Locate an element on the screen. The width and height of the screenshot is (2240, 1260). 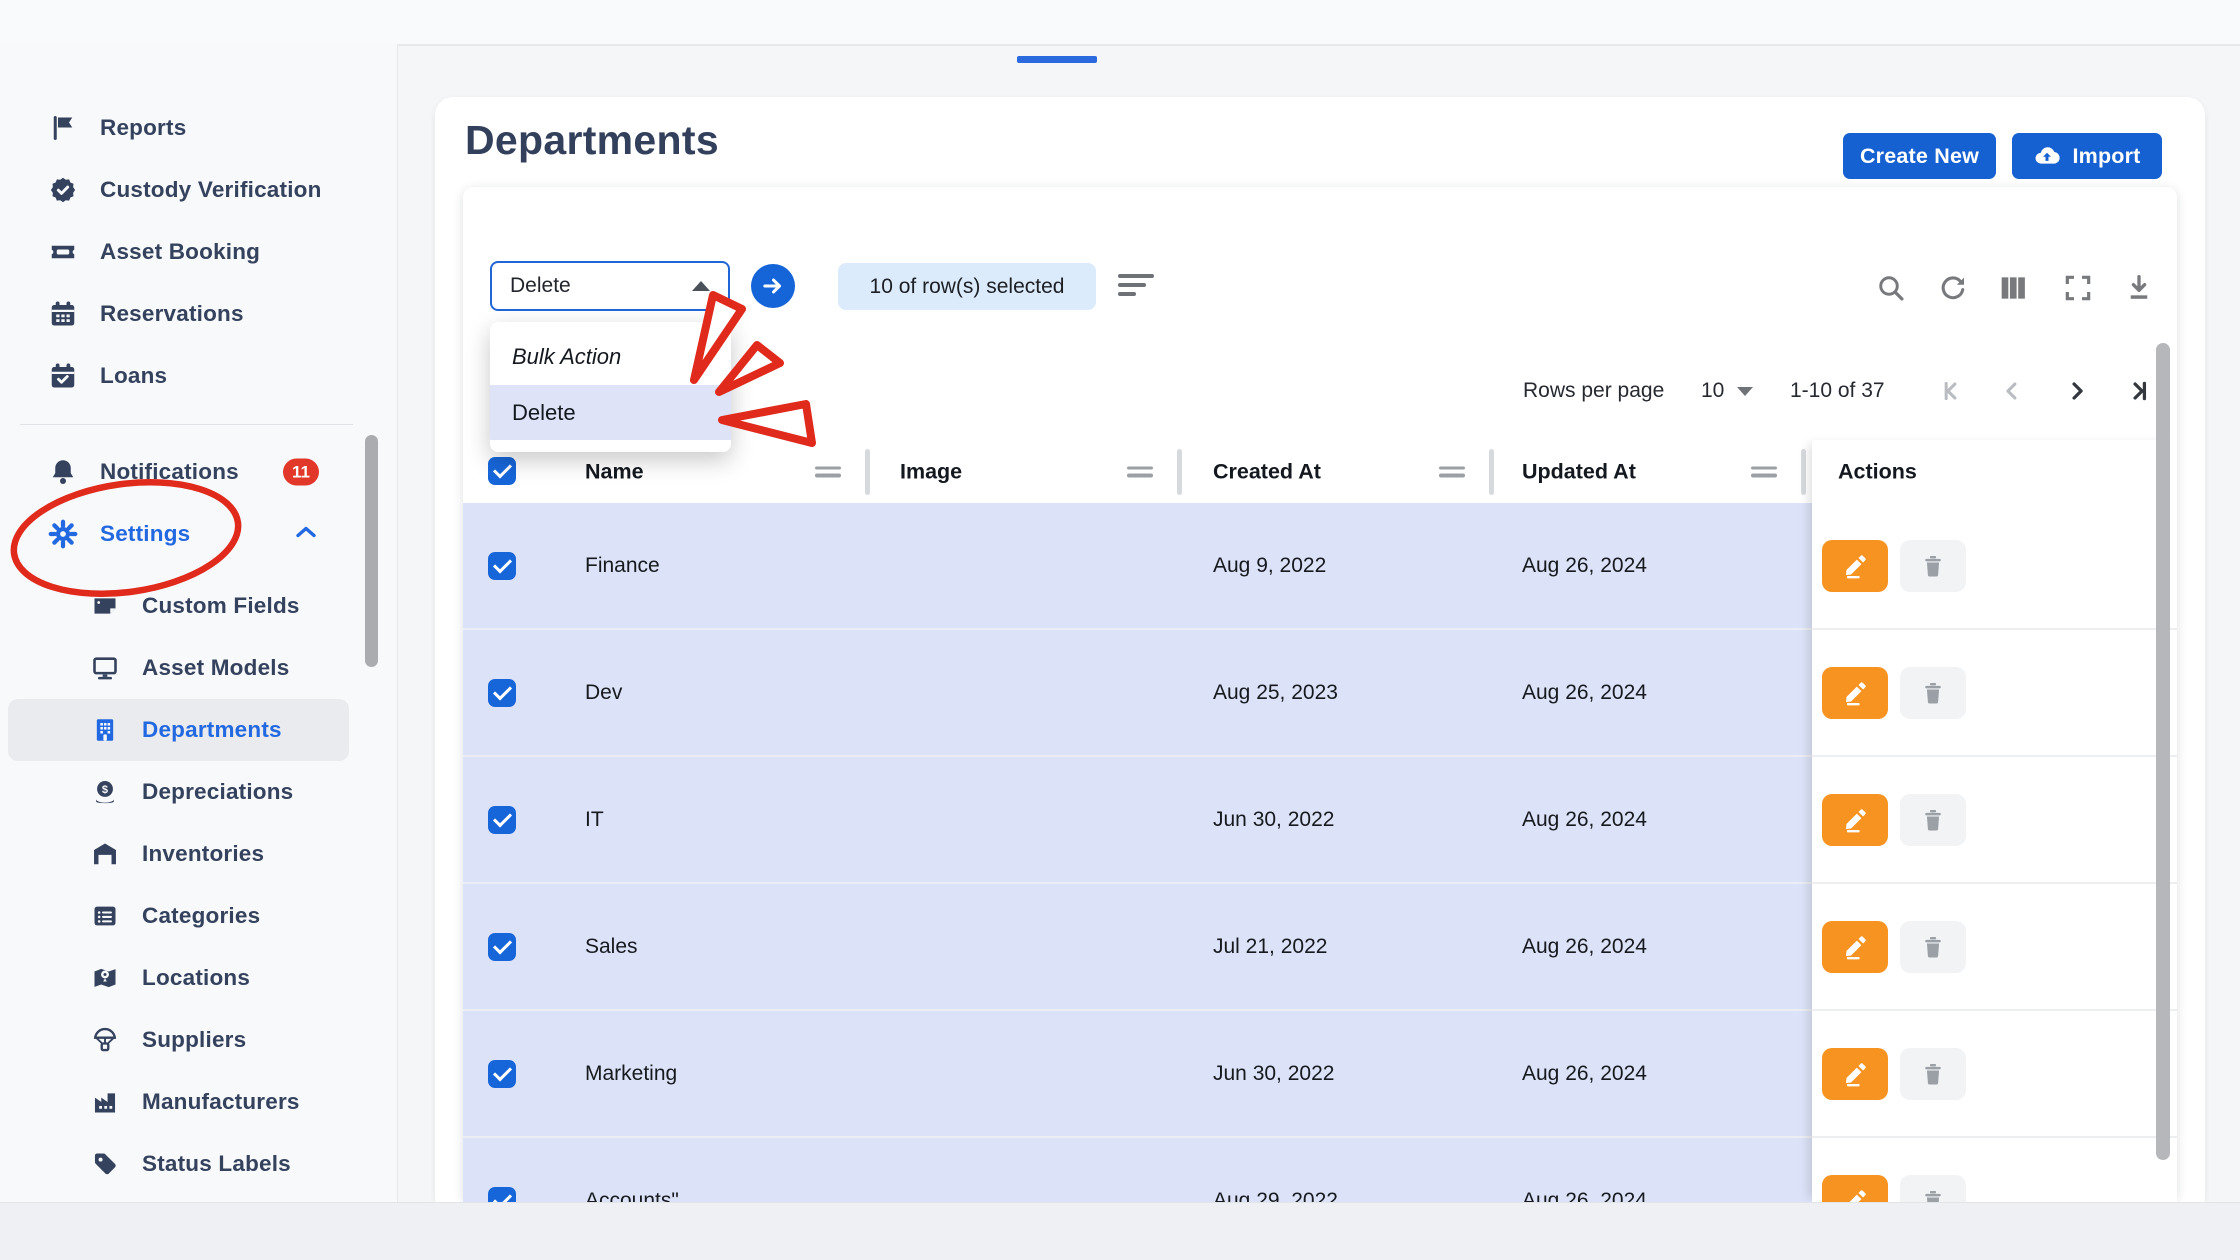
factory-icon is located at coordinates (105, 1102).